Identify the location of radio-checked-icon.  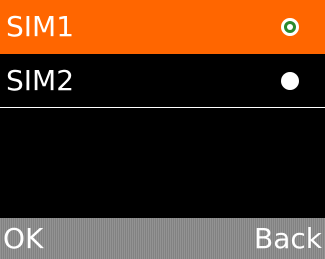
(290, 27).